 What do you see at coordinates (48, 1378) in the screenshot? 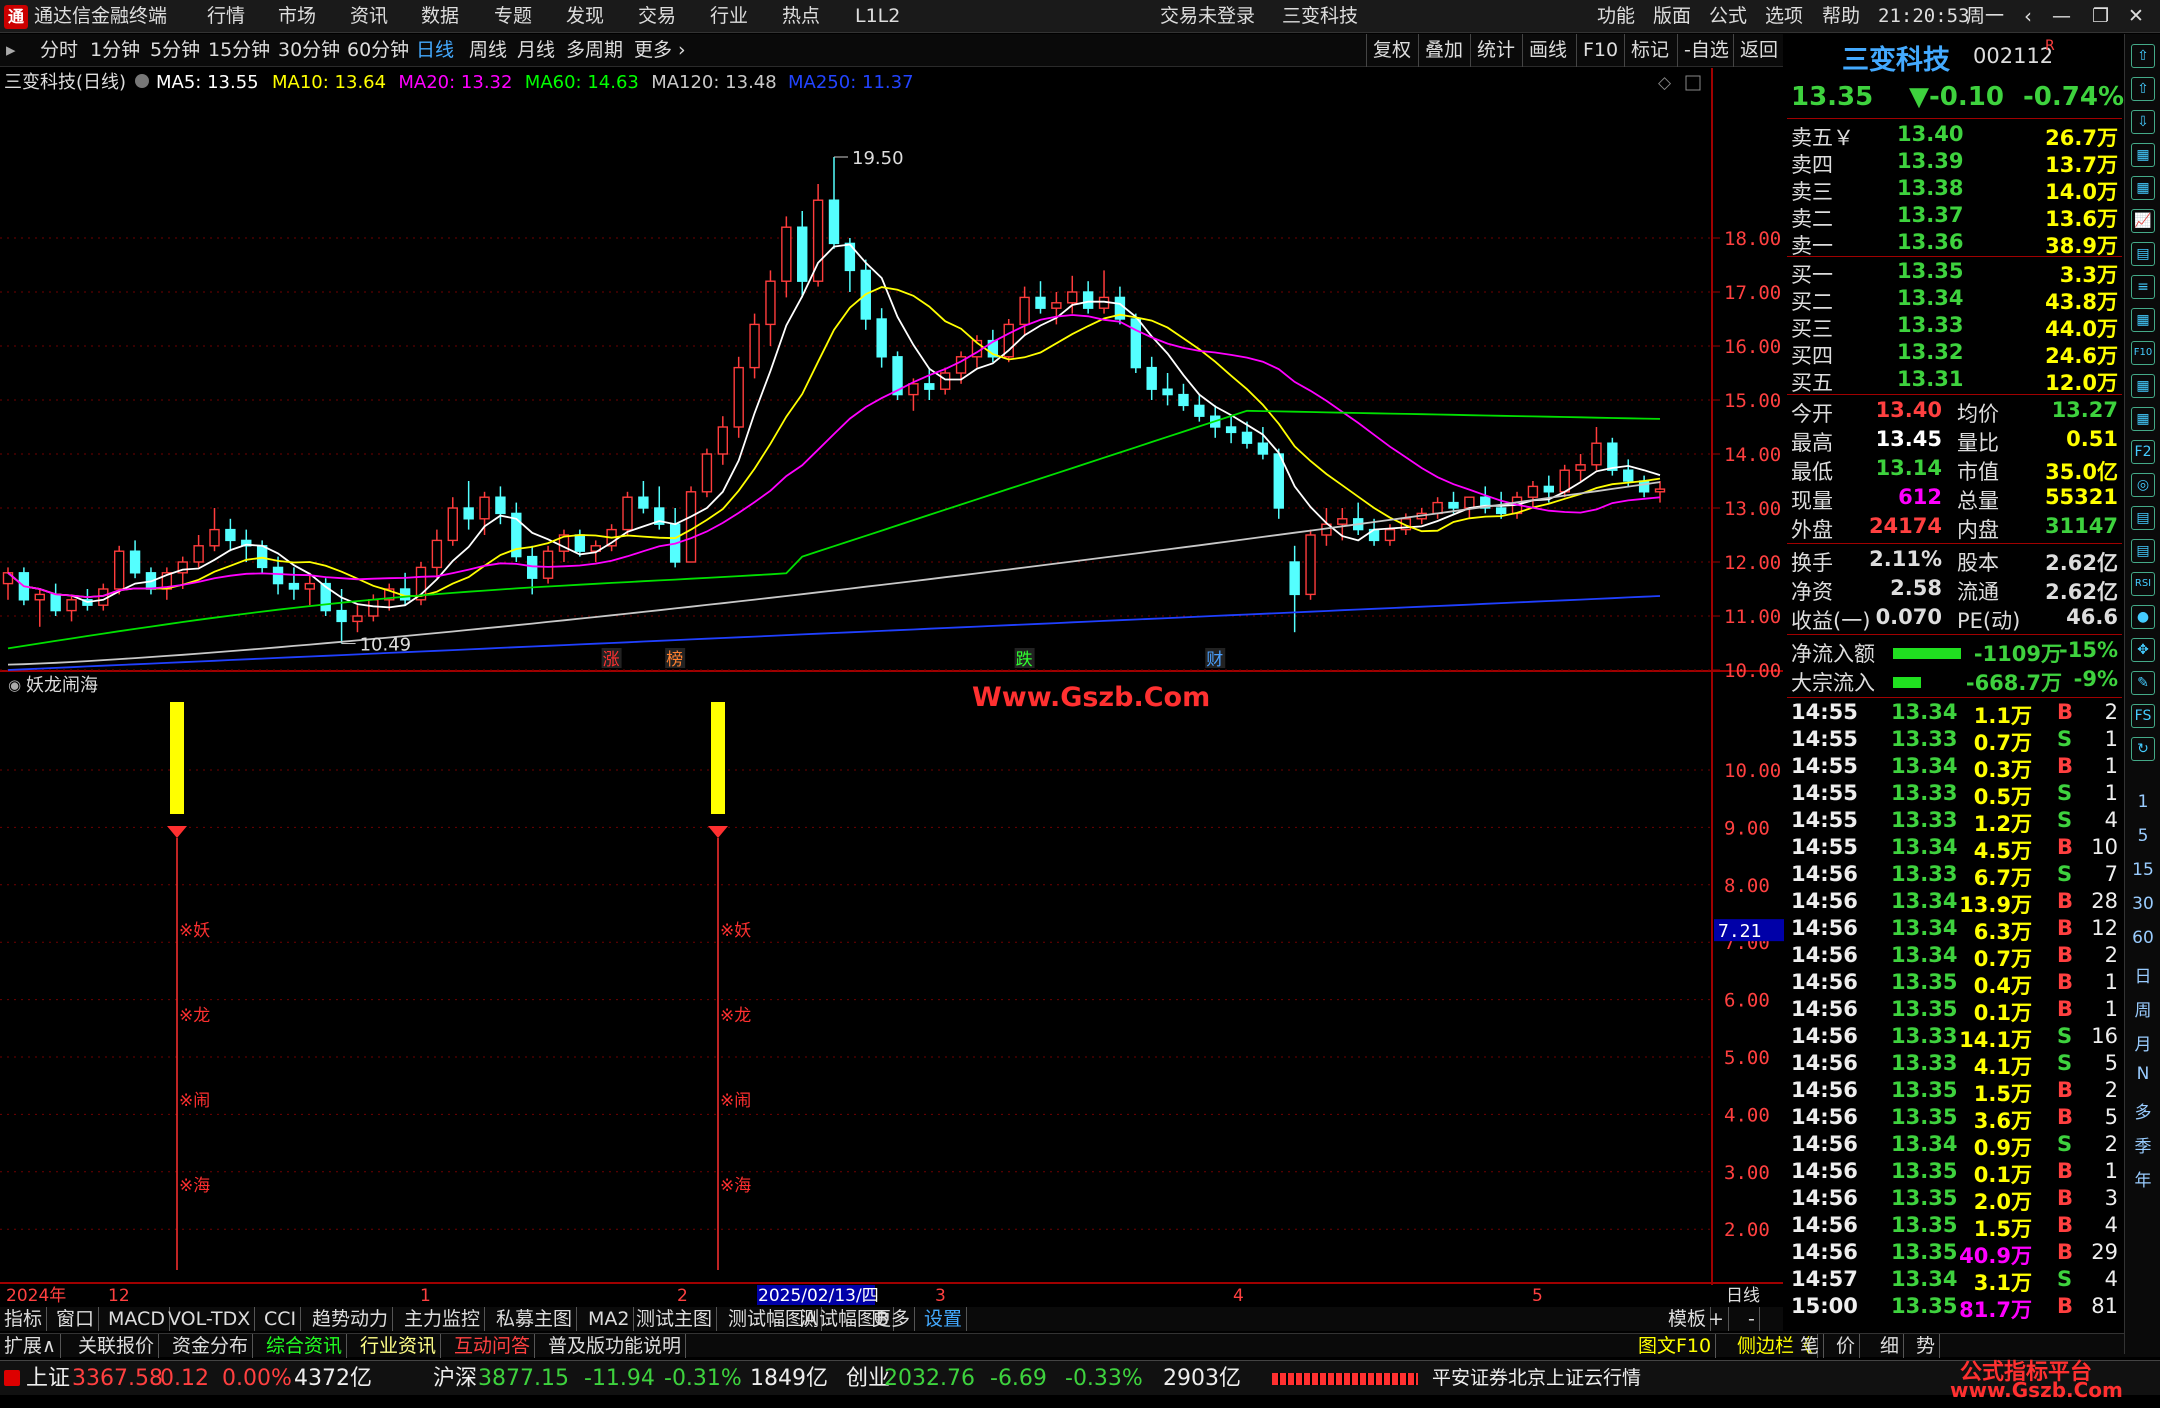
I see `index-name: 上证` at bounding box center [48, 1378].